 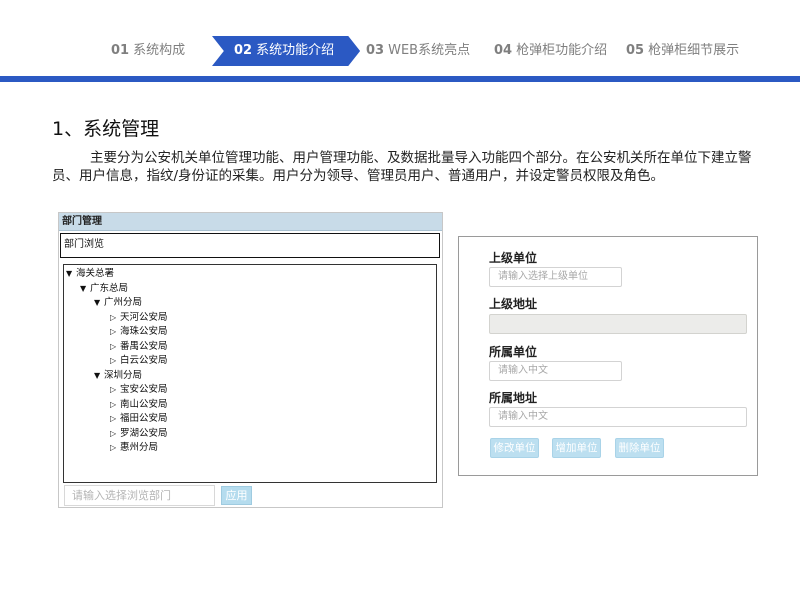 What do you see at coordinates (243, 50) in the screenshot?
I see `nav-item-number: 02` at bounding box center [243, 50].